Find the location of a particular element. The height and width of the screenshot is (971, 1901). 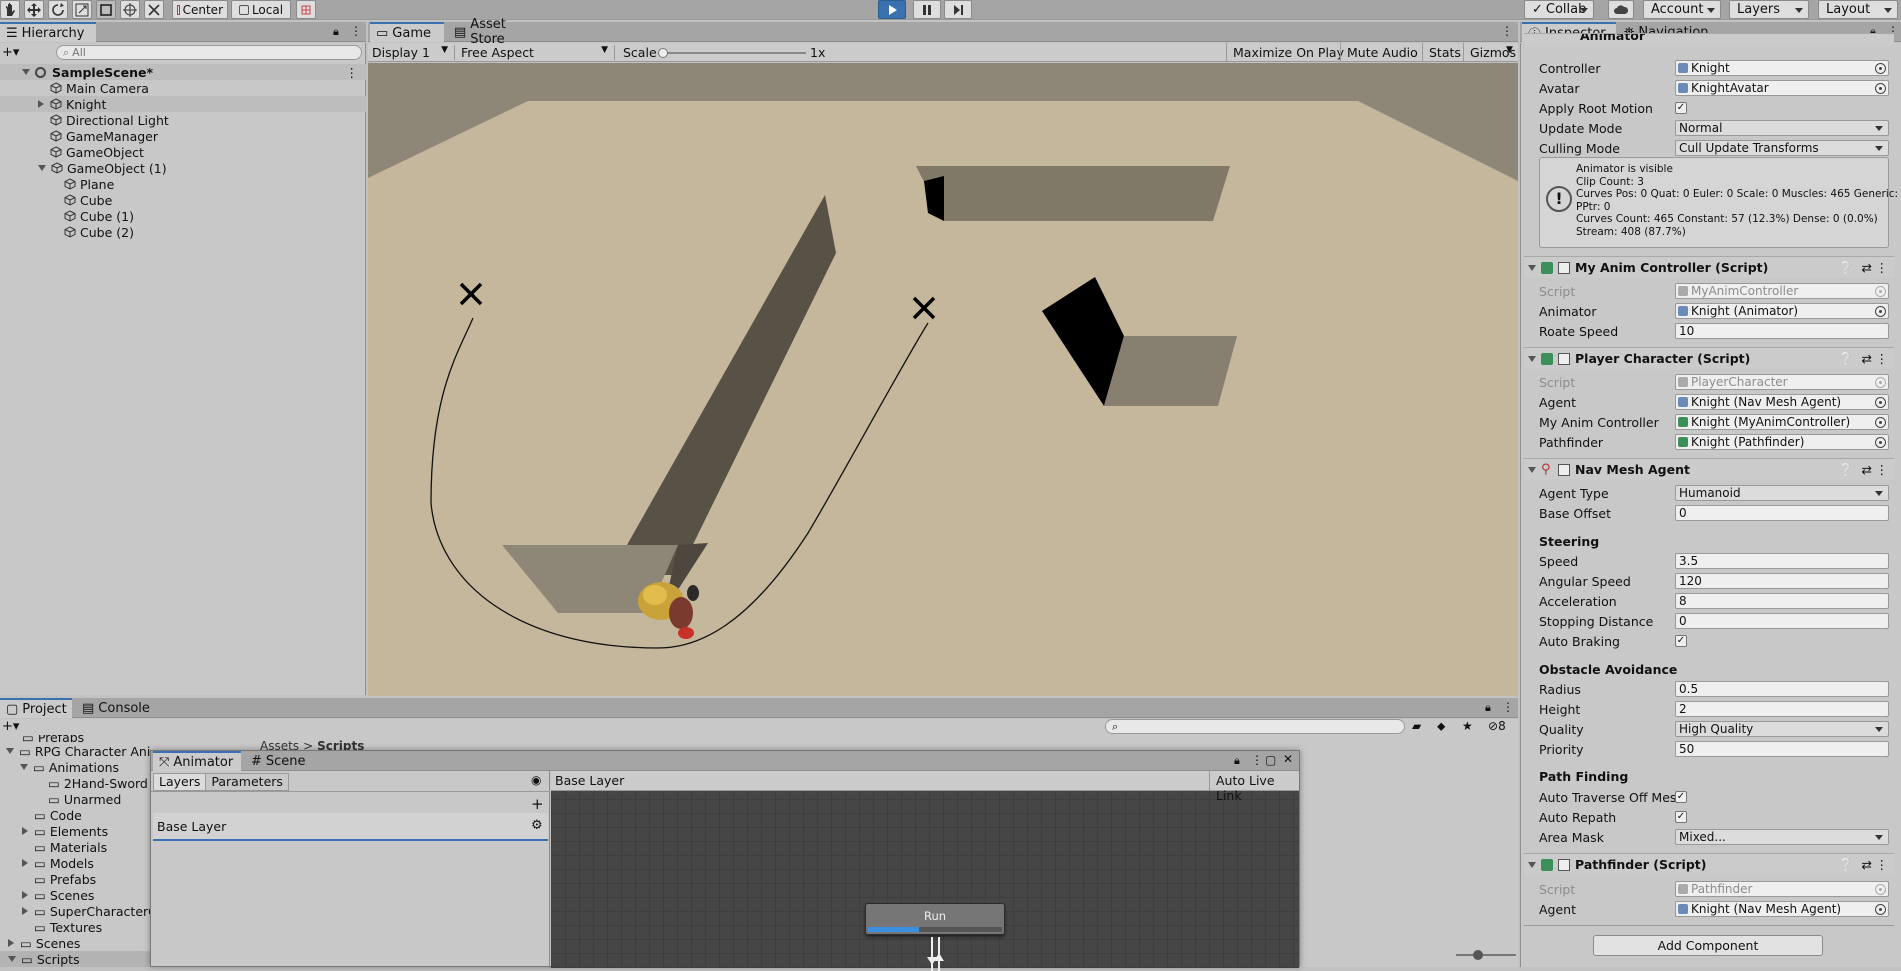

subtab-parameters: Parameters is located at coordinates (246, 782).